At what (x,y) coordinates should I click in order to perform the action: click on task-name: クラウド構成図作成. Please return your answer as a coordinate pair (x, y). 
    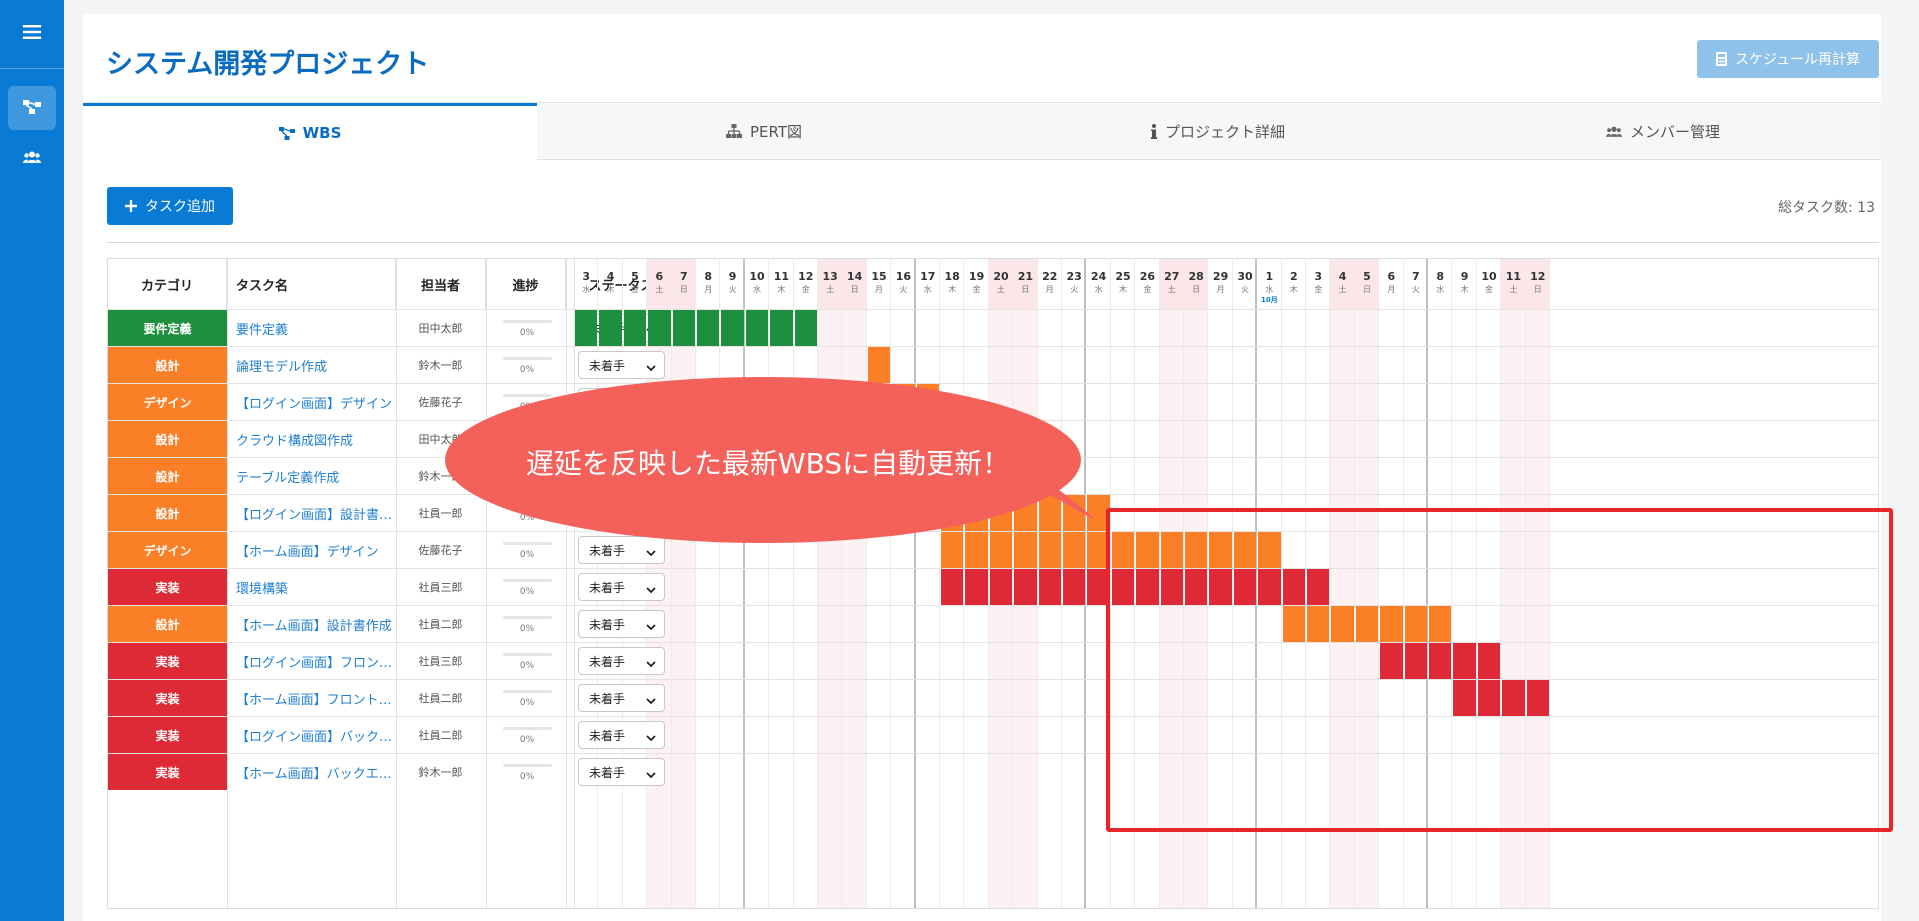
    Looking at the image, I should click on (295, 441).